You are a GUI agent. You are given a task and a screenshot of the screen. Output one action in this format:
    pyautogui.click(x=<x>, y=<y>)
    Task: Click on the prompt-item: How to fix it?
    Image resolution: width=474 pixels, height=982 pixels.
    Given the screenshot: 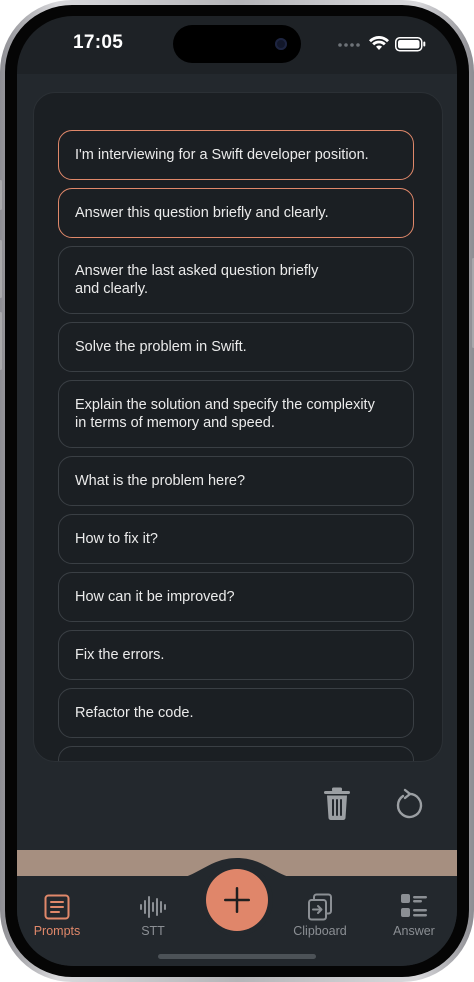 What is the action you would take?
    pyautogui.click(x=236, y=539)
    